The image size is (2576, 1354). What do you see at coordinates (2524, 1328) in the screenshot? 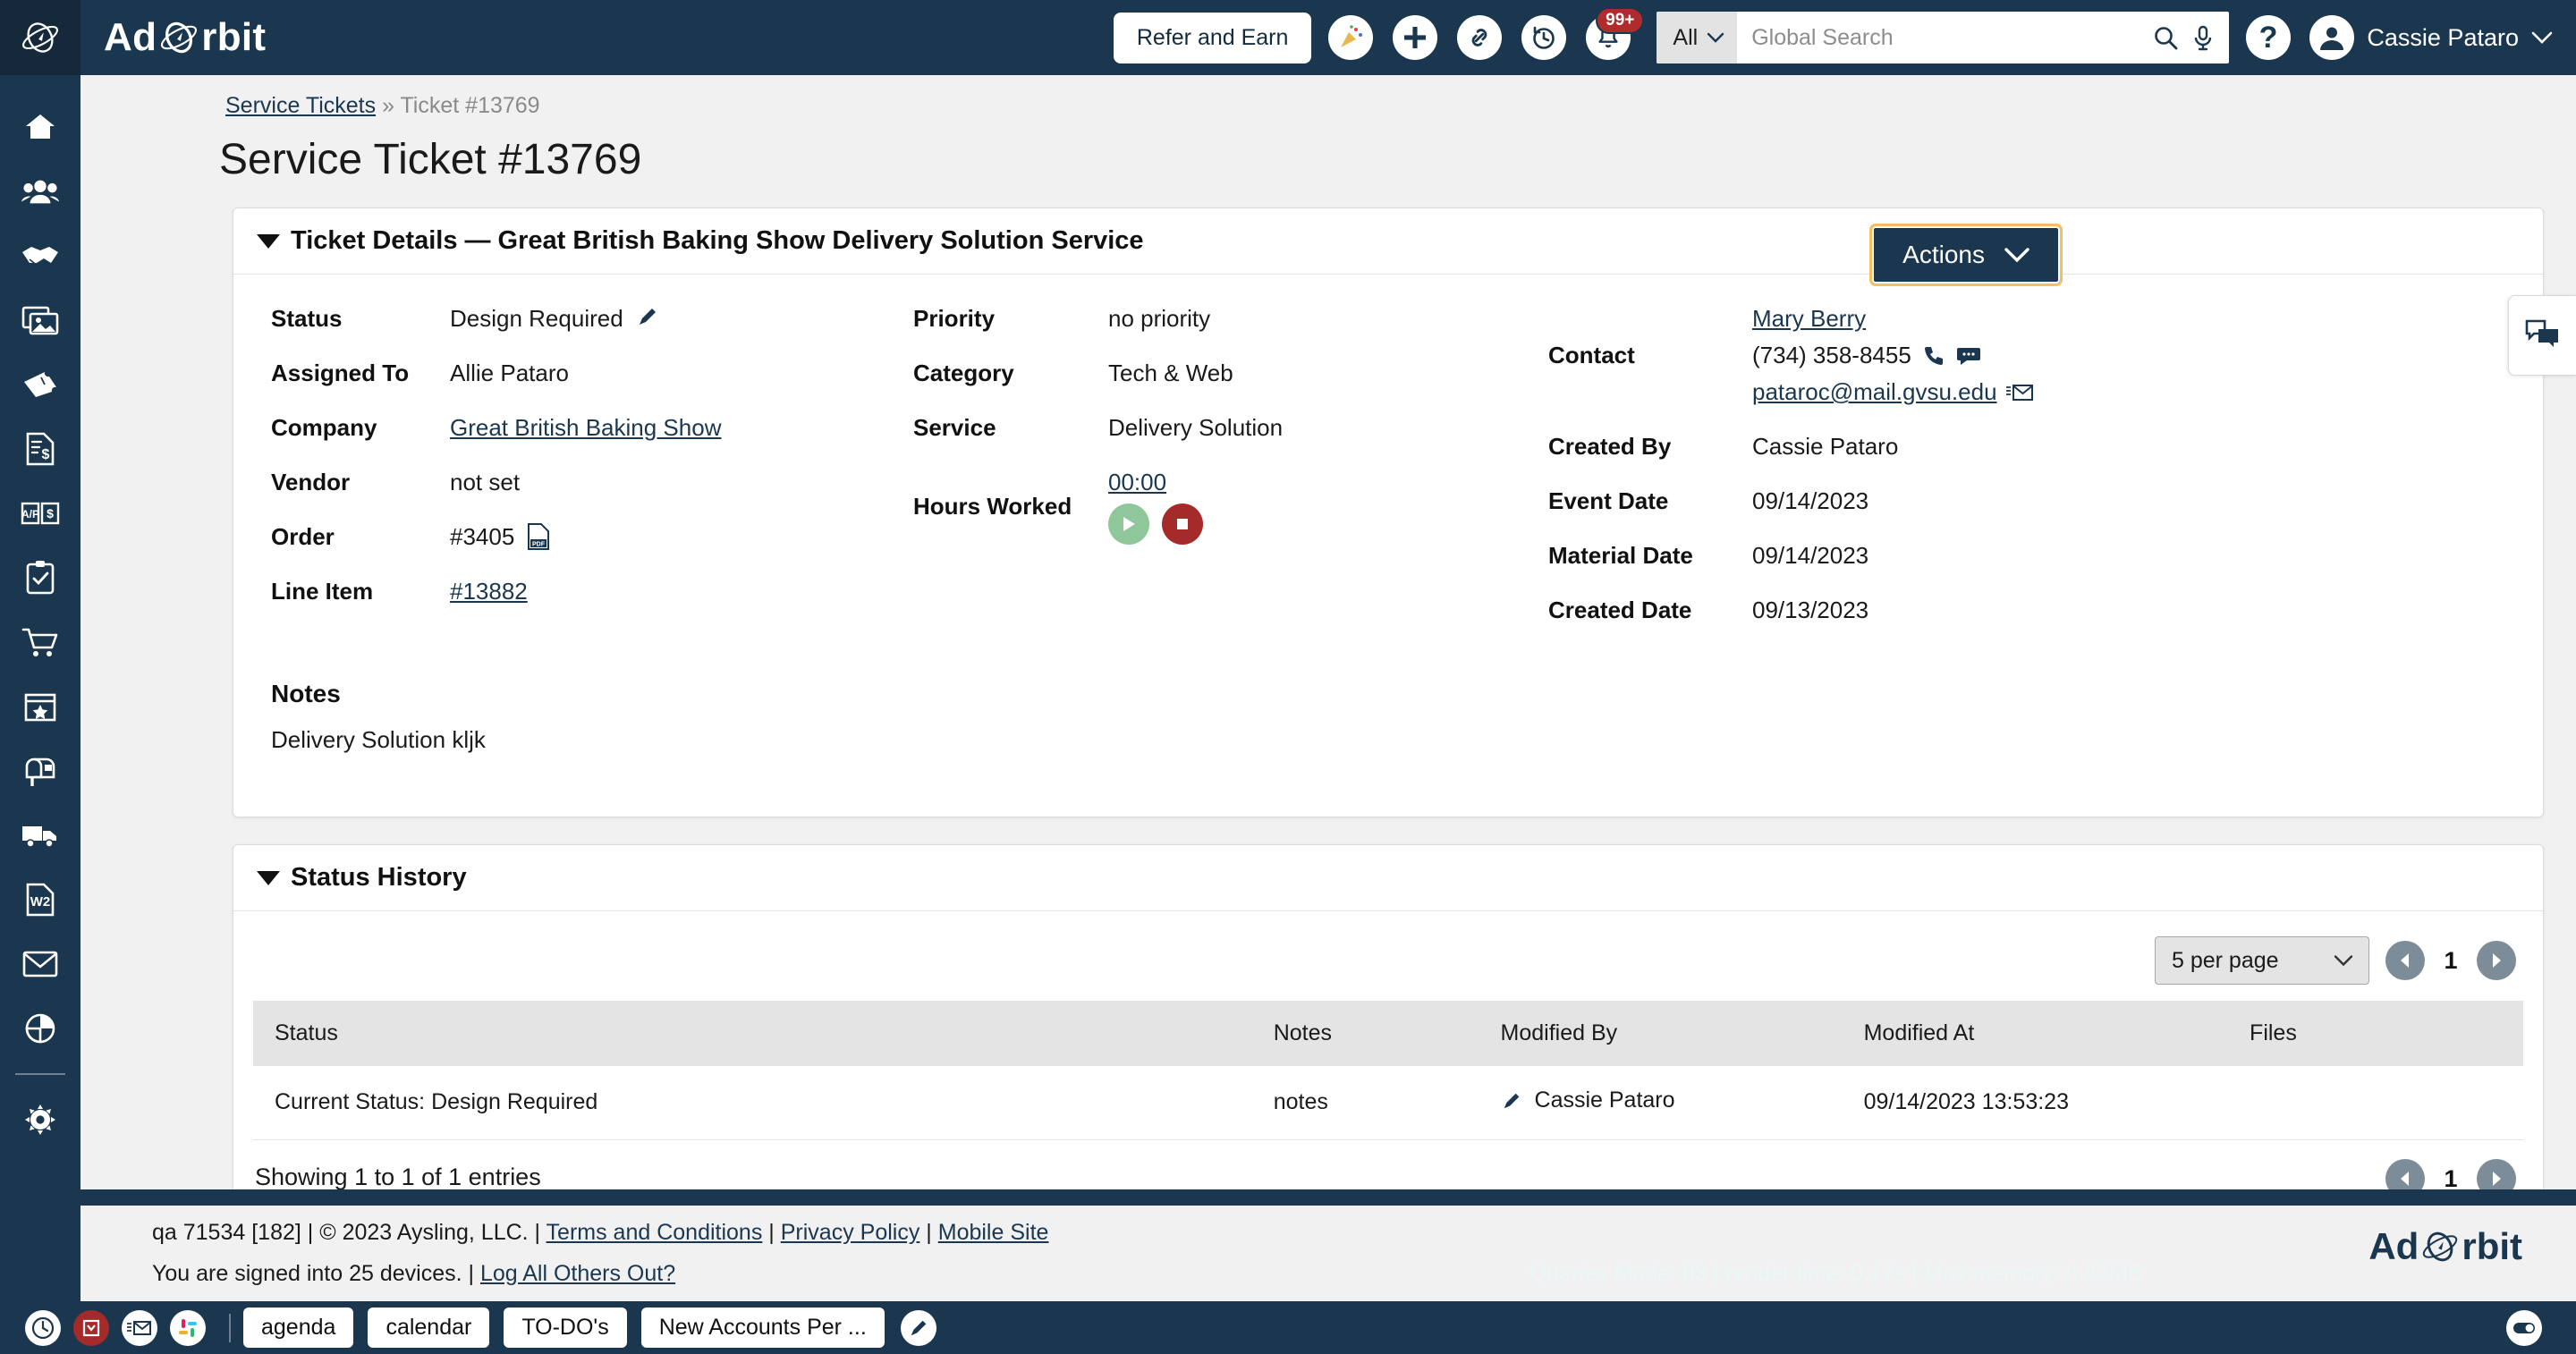
I see `toggle-switch-icon` at bounding box center [2524, 1328].